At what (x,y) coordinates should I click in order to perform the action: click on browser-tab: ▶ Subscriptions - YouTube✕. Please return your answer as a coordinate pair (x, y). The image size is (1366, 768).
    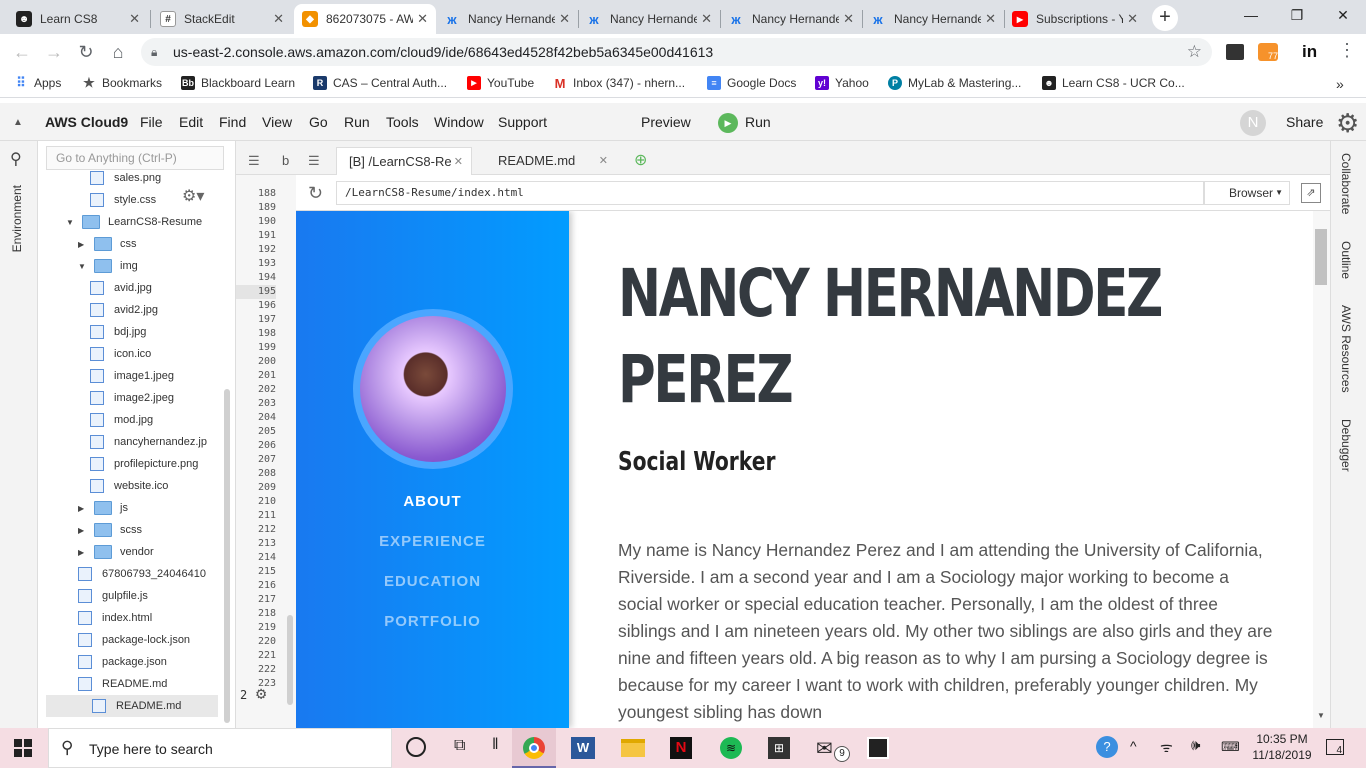
    Looking at the image, I should click on (1075, 19).